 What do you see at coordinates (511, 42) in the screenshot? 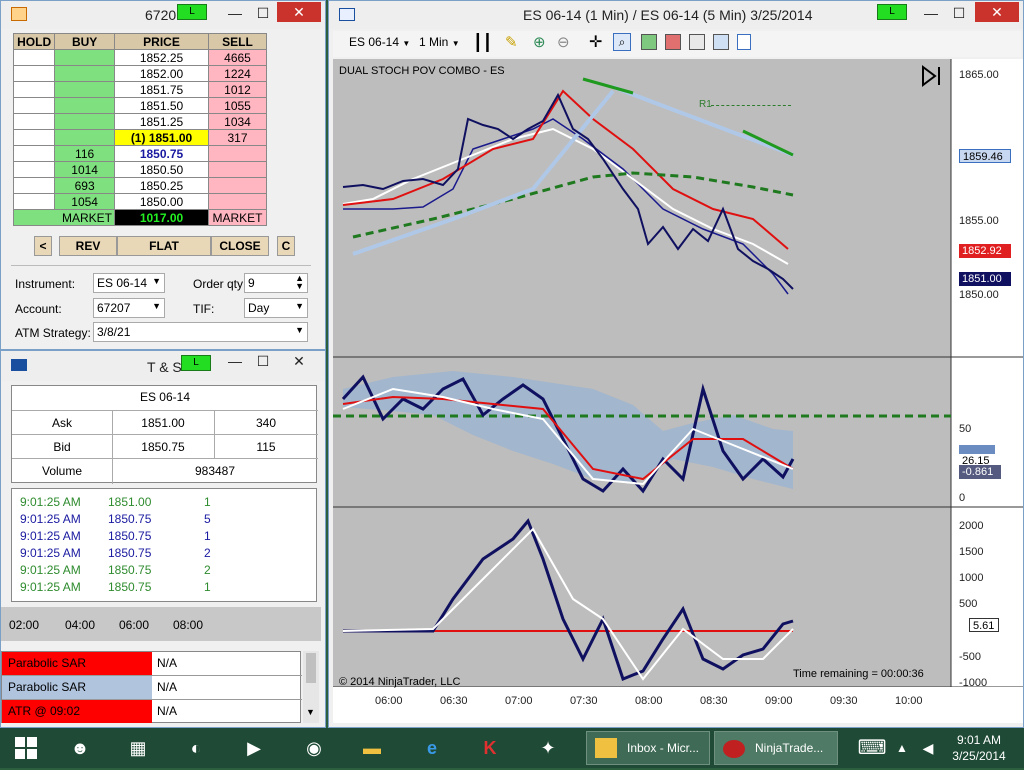
I see `drawing-tool-icon: ✎` at bounding box center [511, 42].